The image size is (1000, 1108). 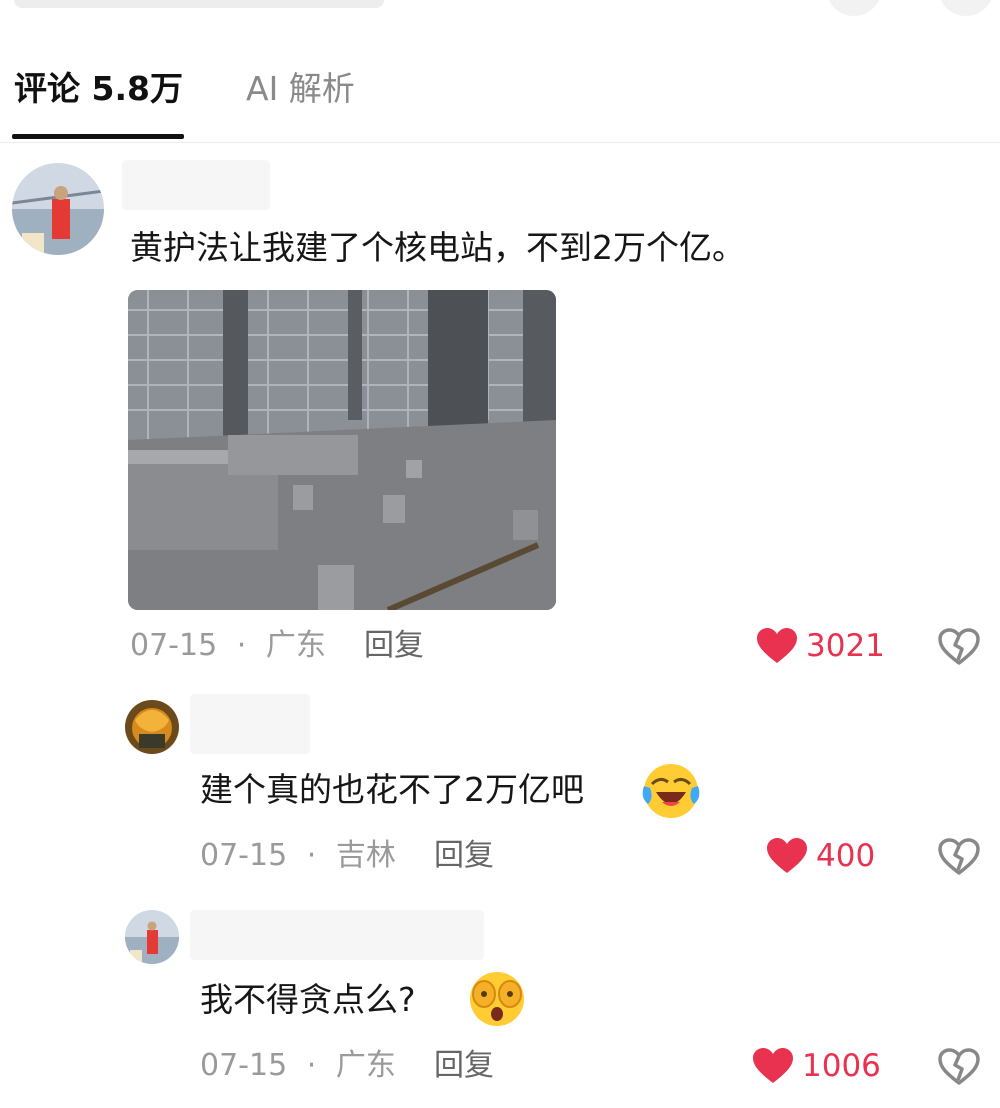 What do you see at coordinates (199, 4) in the screenshot?
I see `title-fragment` at bounding box center [199, 4].